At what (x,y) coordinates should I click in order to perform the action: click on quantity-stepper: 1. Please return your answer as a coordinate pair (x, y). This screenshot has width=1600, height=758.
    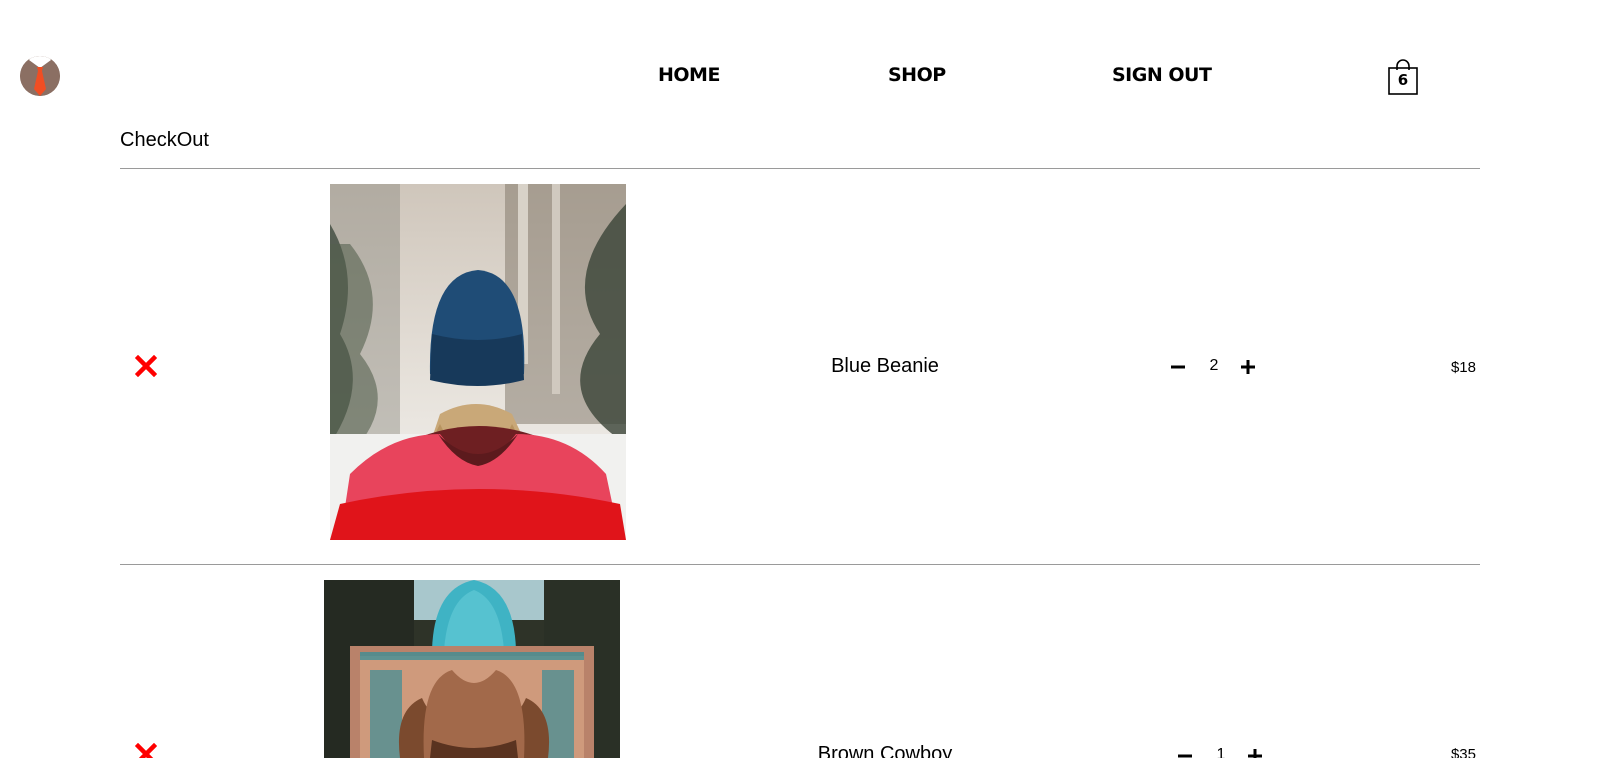
    Looking at the image, I should click on (1215, 751).